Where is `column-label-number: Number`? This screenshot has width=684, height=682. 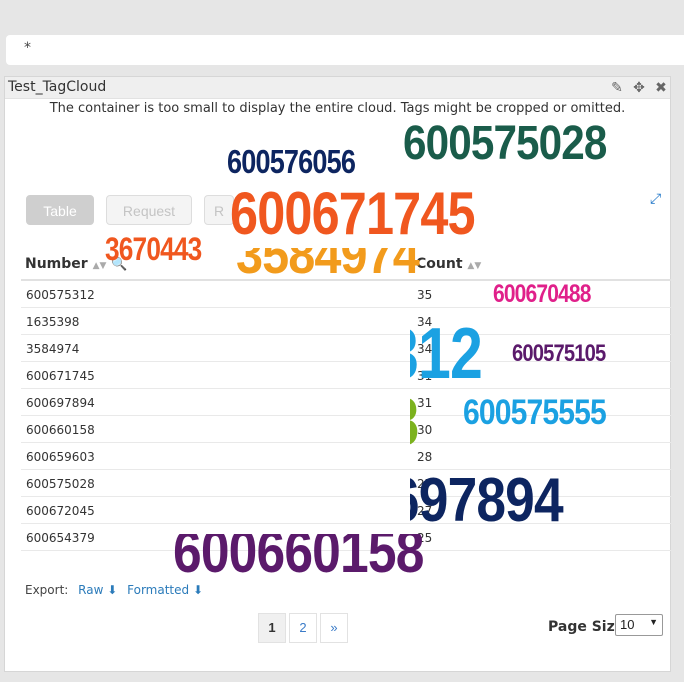 column-label-number: Number is located at coordinates (56, 264).